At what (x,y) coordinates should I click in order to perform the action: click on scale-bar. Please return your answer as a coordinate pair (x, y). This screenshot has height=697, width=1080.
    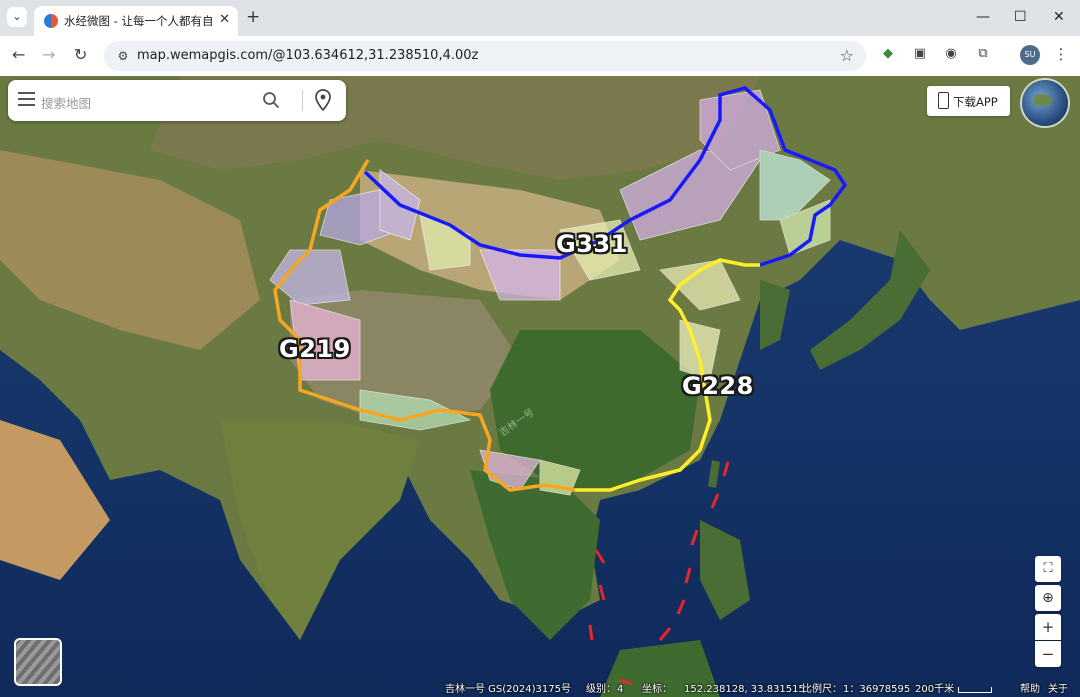
    Looking at the image, I should click on (975, 690).